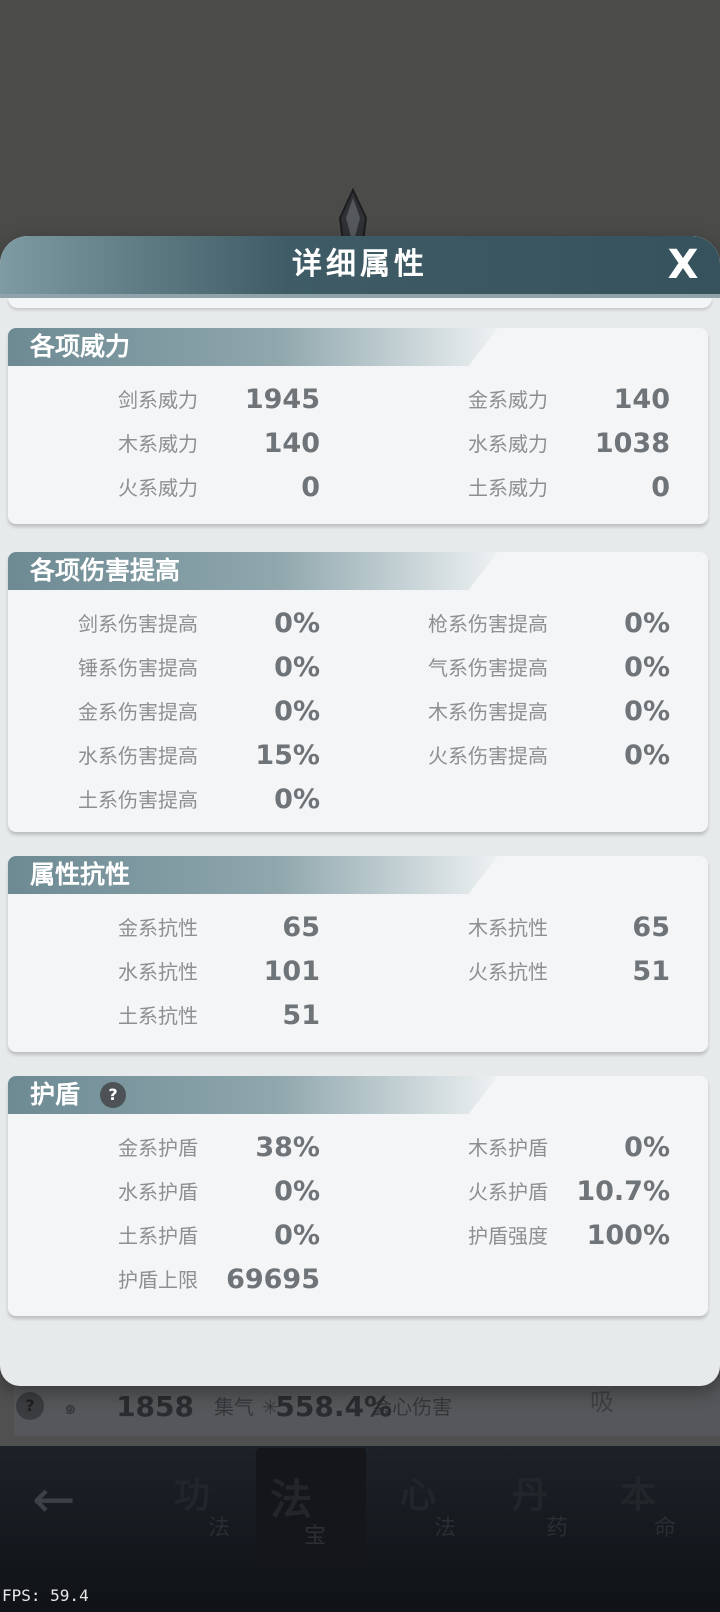 The image size is (720, 1612). What do you see at coordinates (55, 1094) in the screenshot?
I see `section-title: 护盾` at bounding box center [55, 1094].